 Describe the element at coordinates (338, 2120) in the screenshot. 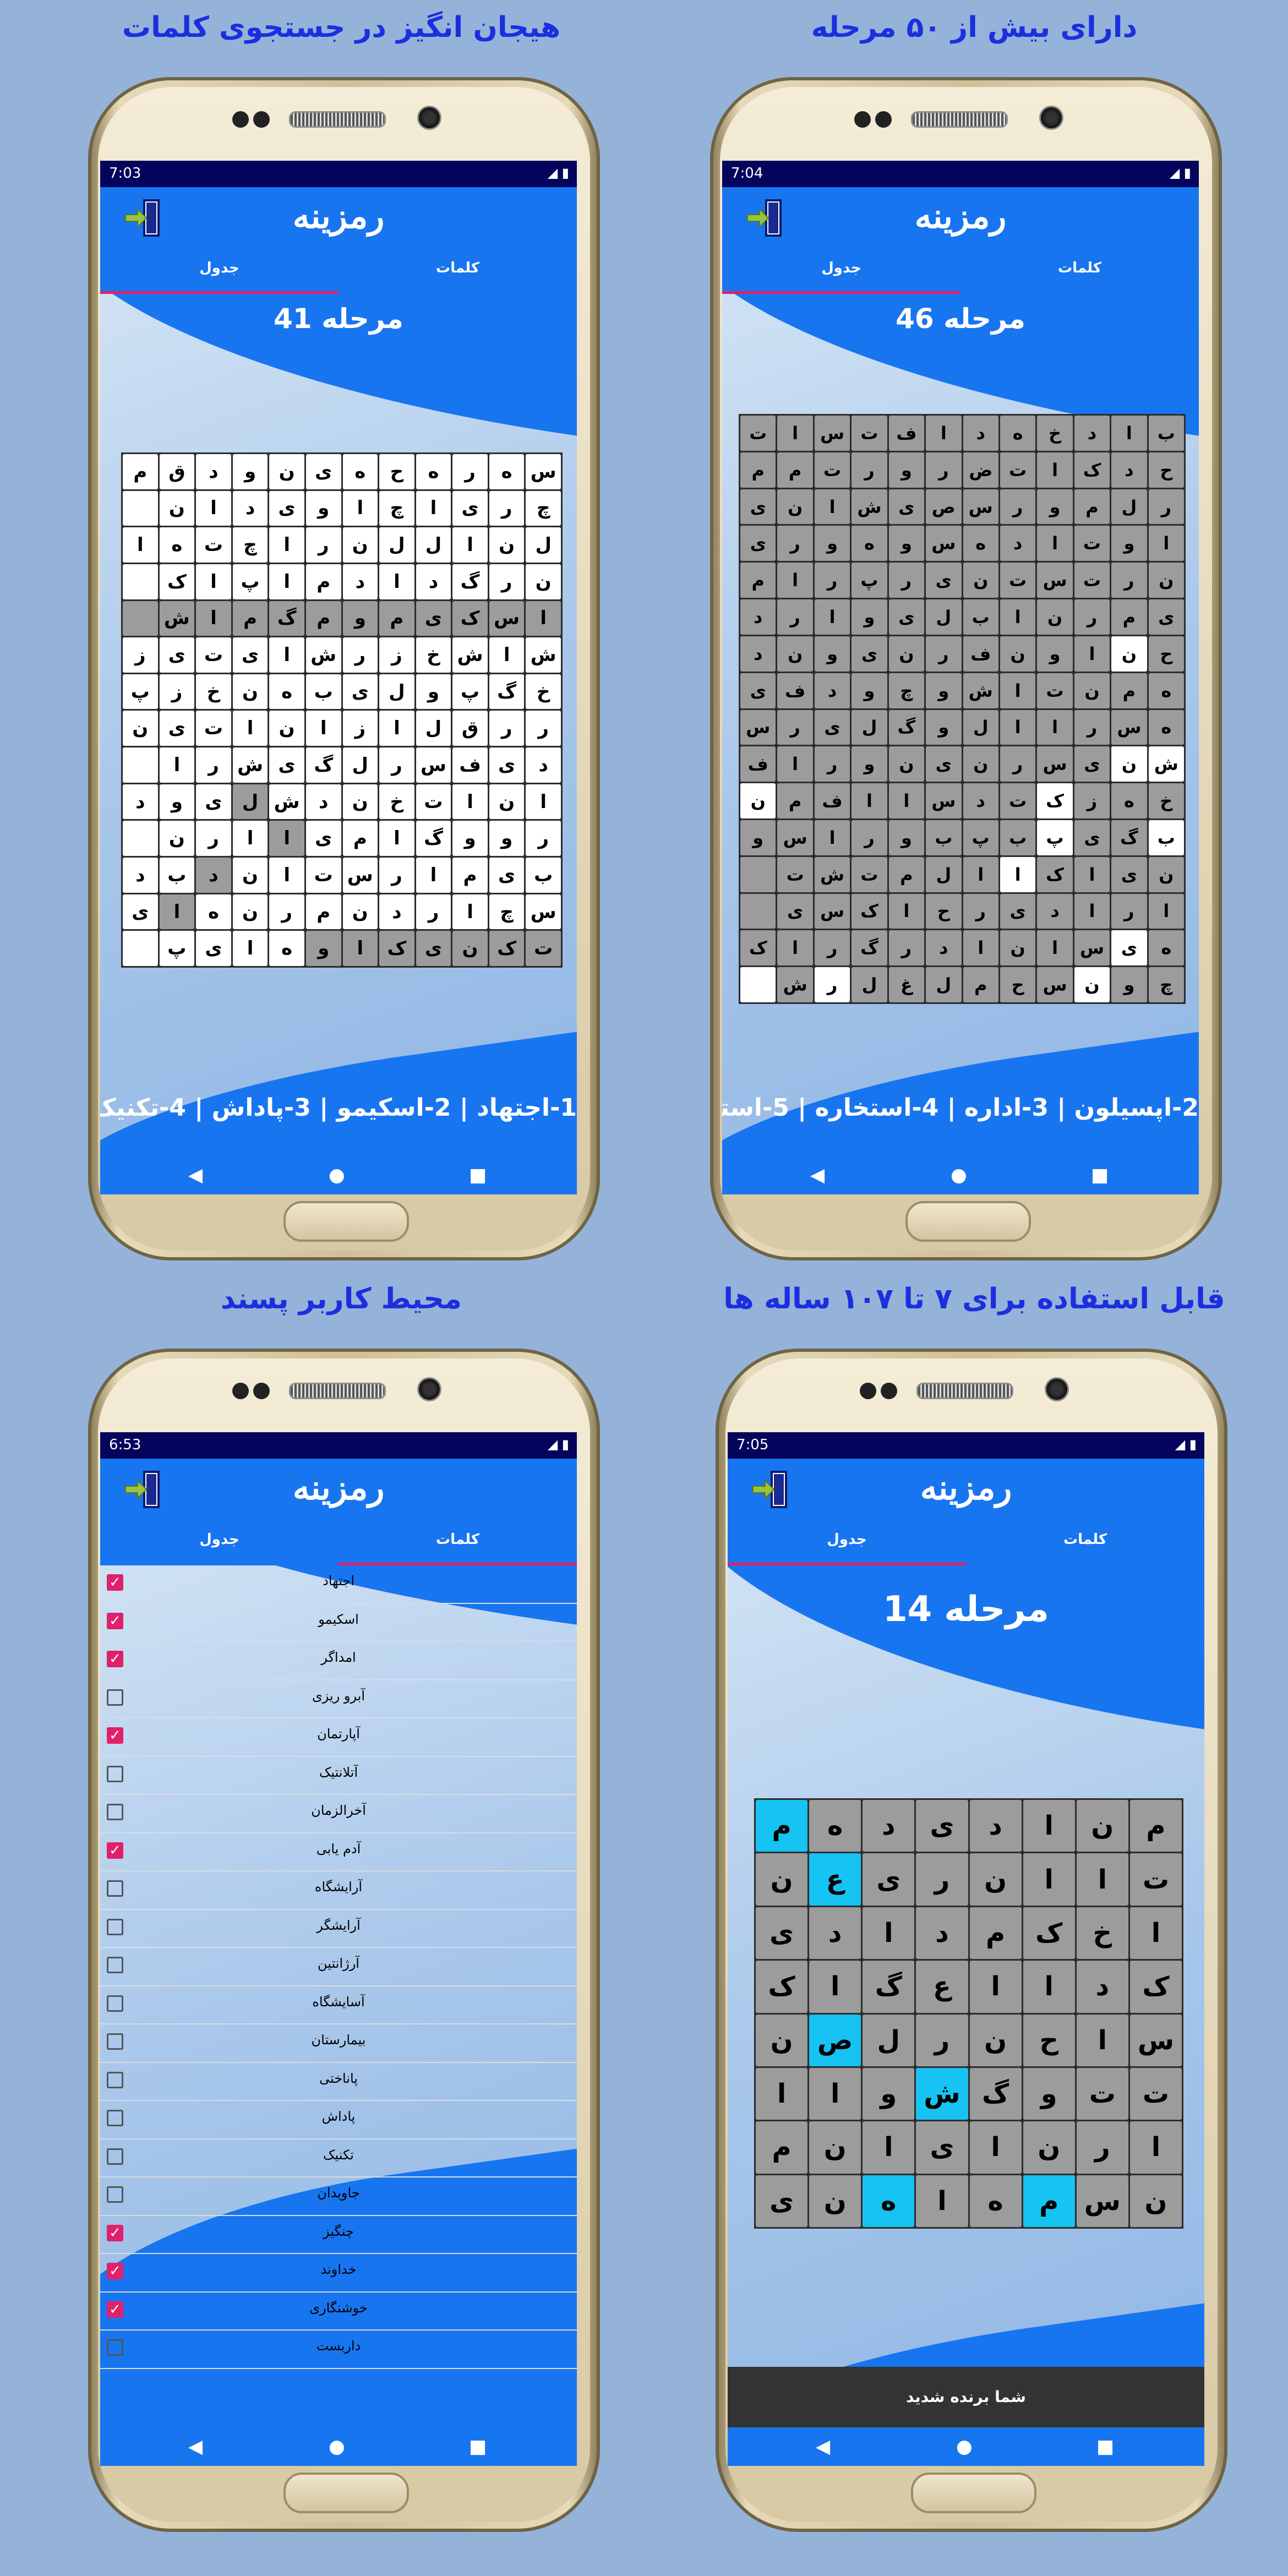

I see `word-row: پاداش` at that location.